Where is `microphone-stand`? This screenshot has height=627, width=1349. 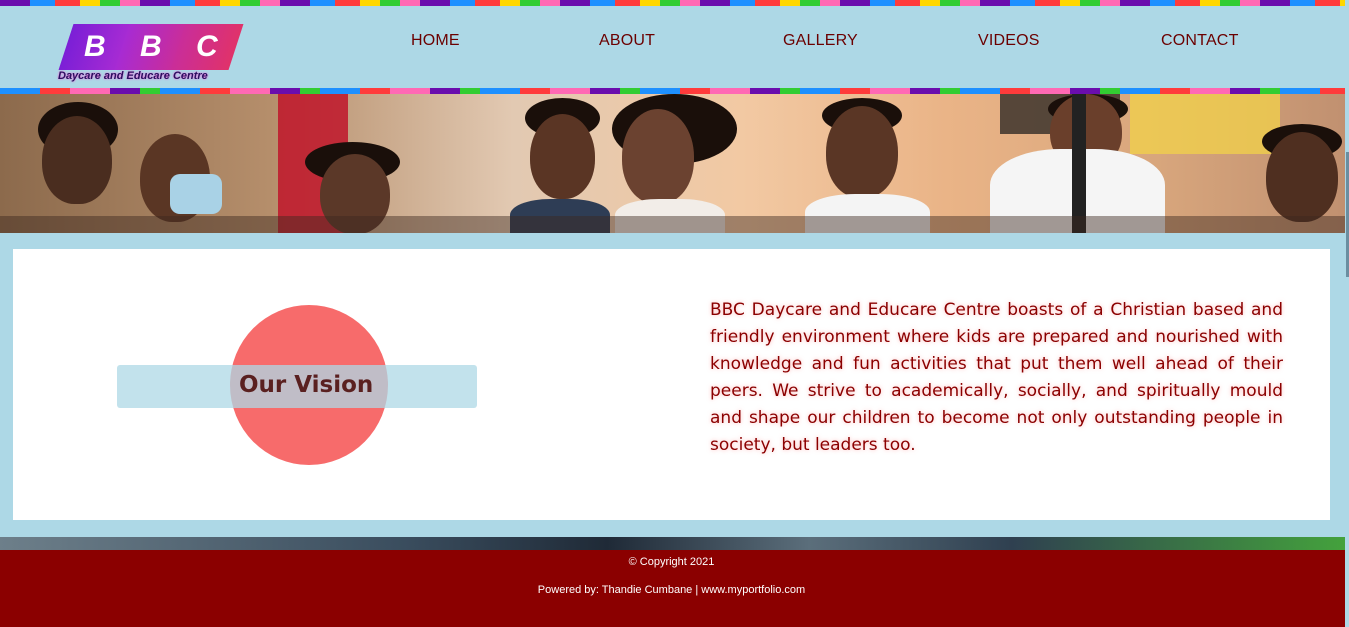
microphone-stand is located at coordinates (1079, 163).